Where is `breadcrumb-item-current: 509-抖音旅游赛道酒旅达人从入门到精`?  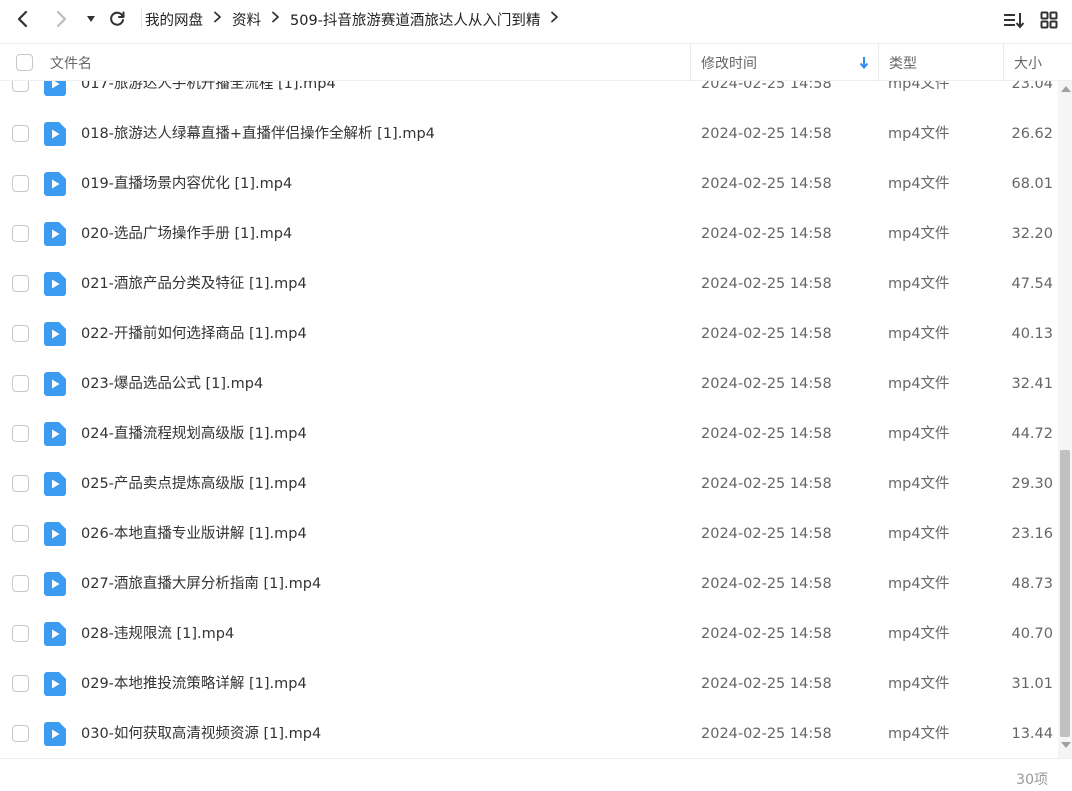 breadcrumb-item-current: 509-抖音旅游赛道酒旅达人从入门到精 is located at coordinates (415, 19).